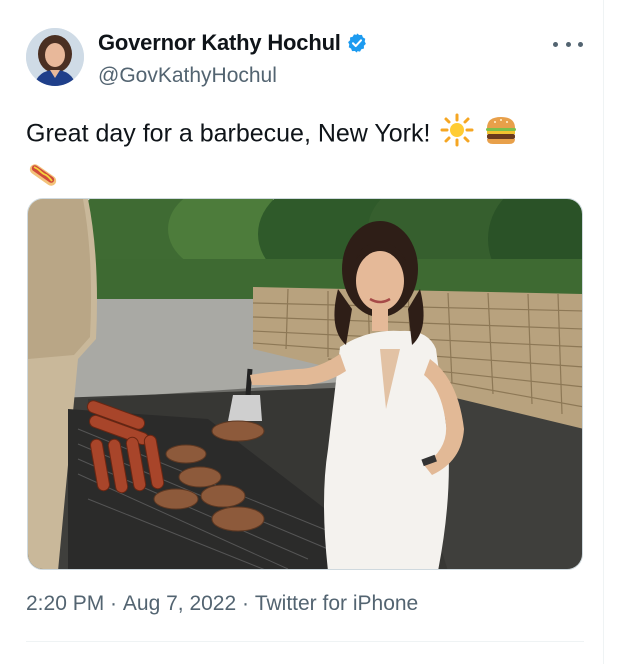  What do you see at coordinates (306, 157) in the screenshot?
I see `tweet-text: Great day for a barbecue, New York!` at bounding box center [306, 157].